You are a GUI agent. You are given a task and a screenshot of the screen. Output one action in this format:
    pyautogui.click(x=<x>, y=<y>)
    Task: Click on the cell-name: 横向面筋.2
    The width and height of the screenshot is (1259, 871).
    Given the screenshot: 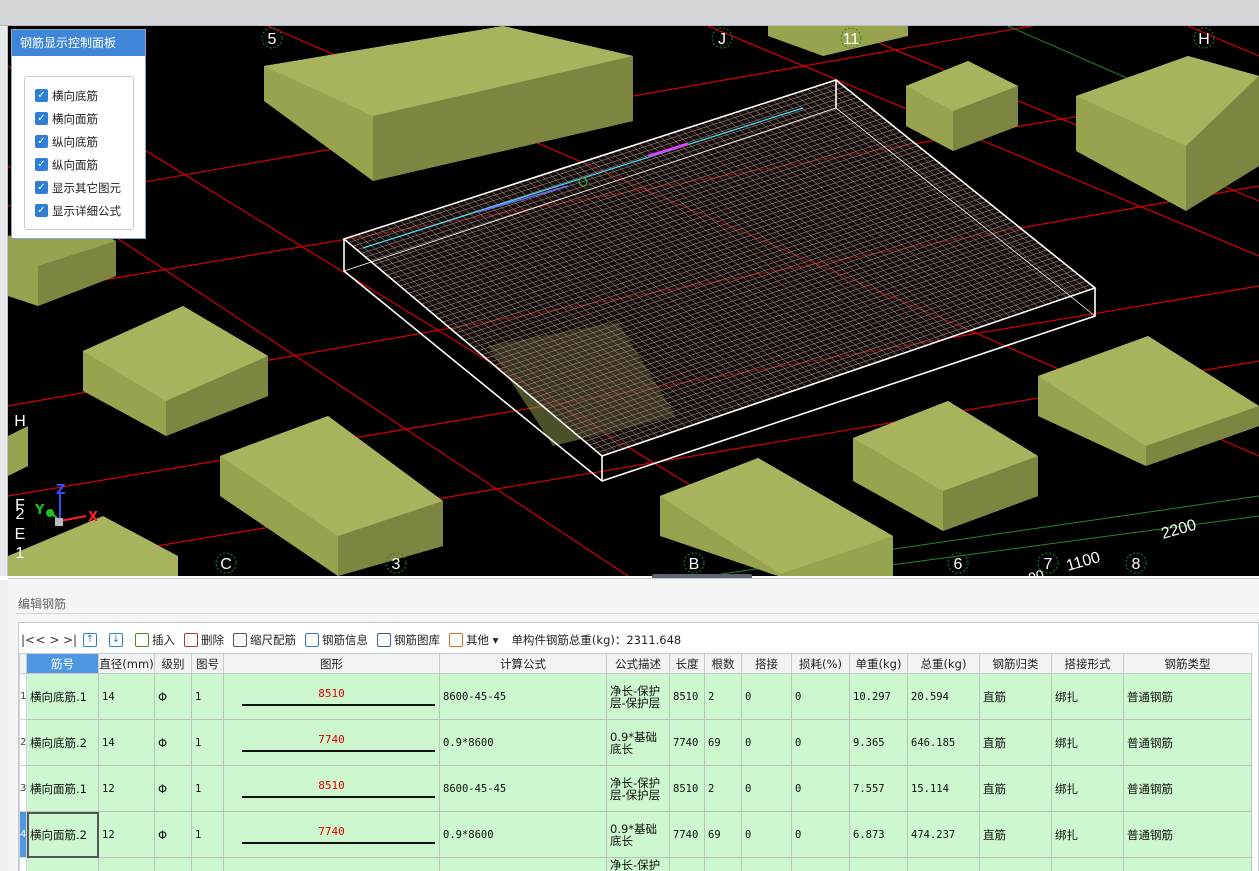 What is the action you would take?
    pyautogui.click(x=62, y=834)
    